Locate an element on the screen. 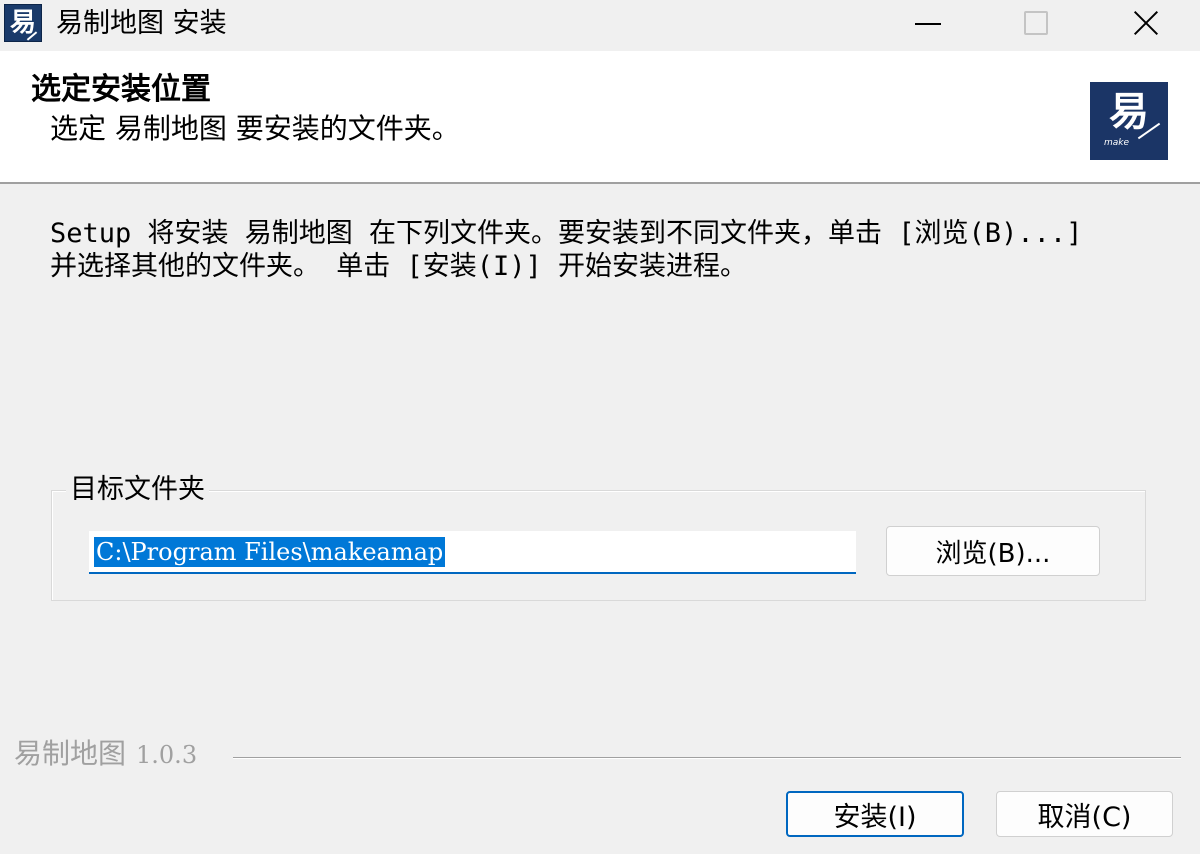 Image resolution: width=1200 pixels, height=854 pixels. brand-version: 1.0.3 is located at coordinates (167, 755).